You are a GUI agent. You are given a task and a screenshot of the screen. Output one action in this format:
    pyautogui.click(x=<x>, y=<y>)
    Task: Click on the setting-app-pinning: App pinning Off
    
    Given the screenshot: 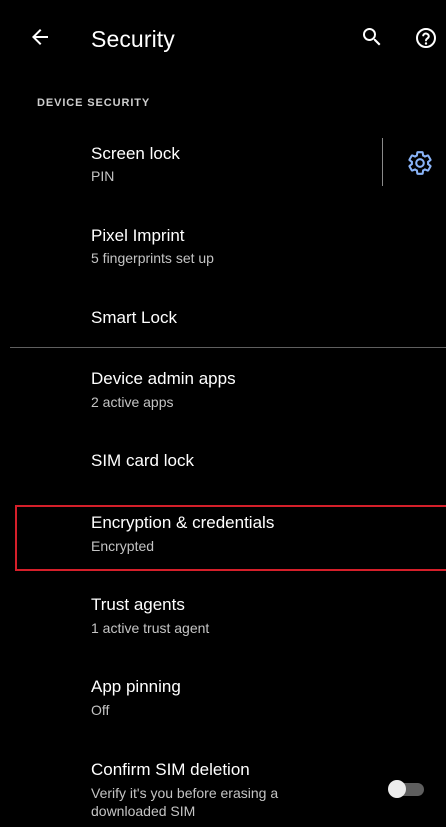 What is the action you would take?
    pyautogui.click(x=223, y=703)
    